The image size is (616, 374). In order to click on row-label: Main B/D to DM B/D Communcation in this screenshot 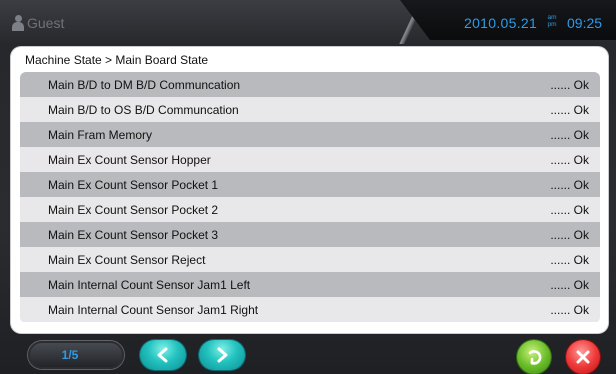, I will do `click(144, 84)`.